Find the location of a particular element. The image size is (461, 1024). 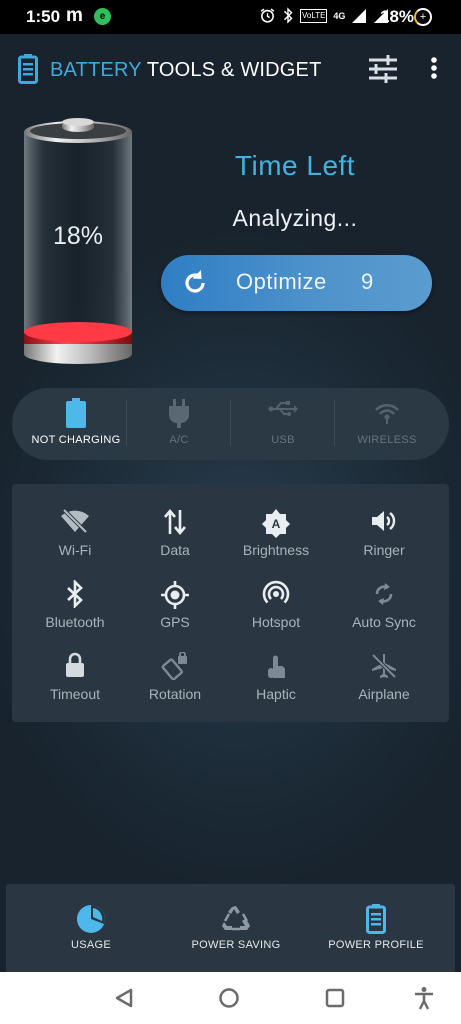

network-type: 4G is located at coordinates (339, 15).